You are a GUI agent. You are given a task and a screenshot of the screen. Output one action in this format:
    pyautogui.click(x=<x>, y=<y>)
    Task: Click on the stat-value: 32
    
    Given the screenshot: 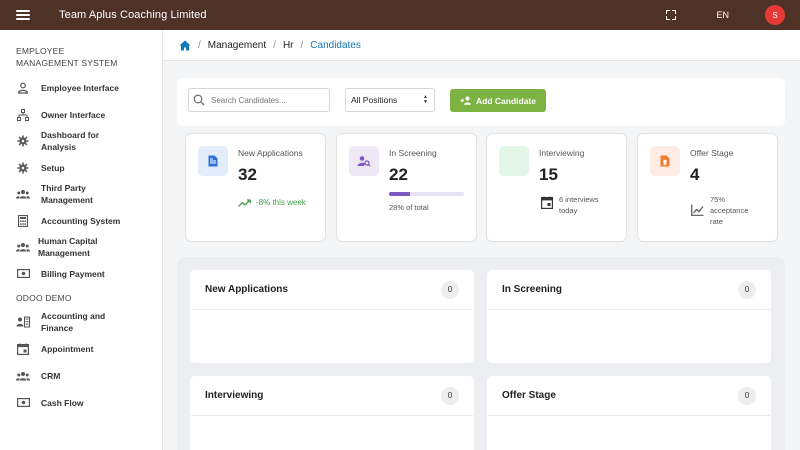 What is the action you would take?
    pyautogui.click(x=247, y=174)
    